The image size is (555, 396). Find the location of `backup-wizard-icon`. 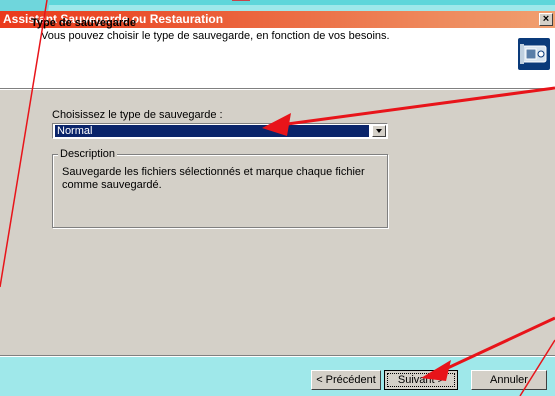

backup-wizard-icon is located at coordinates (534, 54).